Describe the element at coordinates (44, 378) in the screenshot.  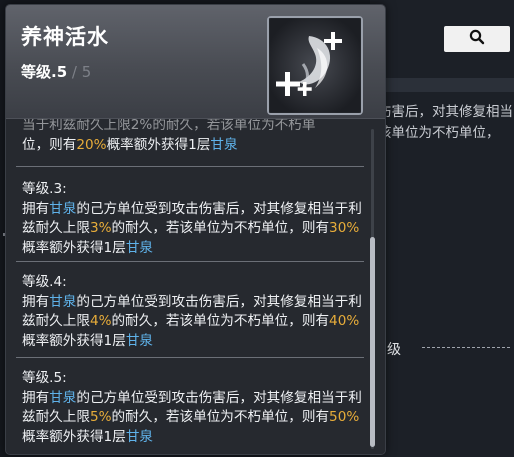
I see `entry-level-label: 等级.5:` at that location.